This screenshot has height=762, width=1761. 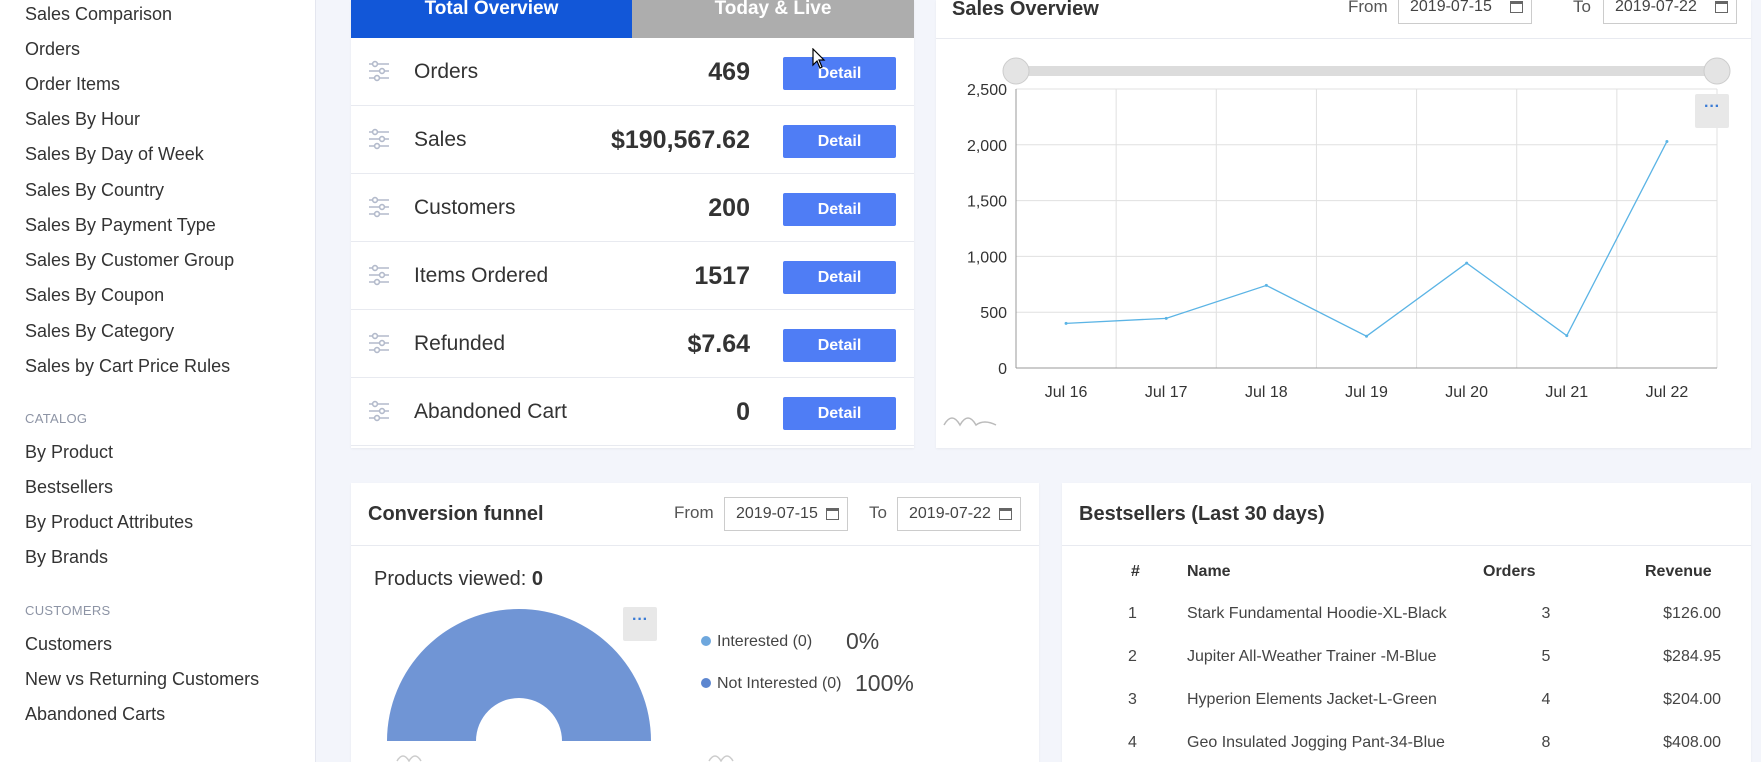 I want to click on cell-revenue: $126.00, so click(x=1692, y=613).